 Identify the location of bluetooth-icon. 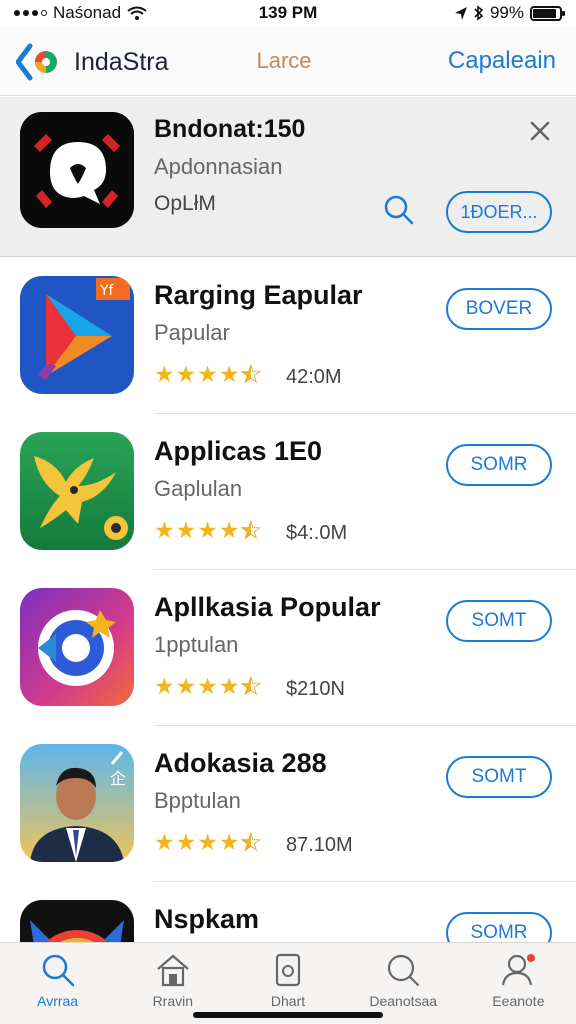
(479, 13).